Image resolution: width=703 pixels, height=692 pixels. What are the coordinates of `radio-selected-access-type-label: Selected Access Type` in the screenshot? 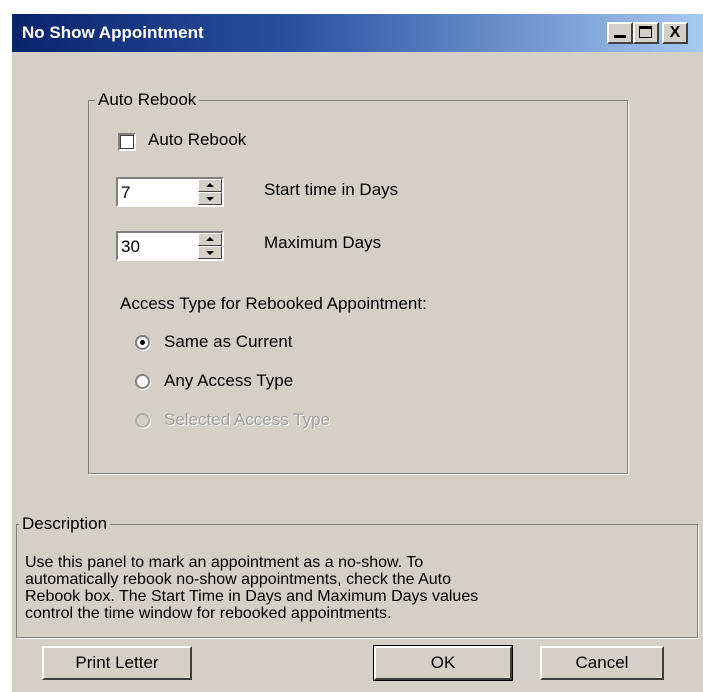 It's located at (247, 419).